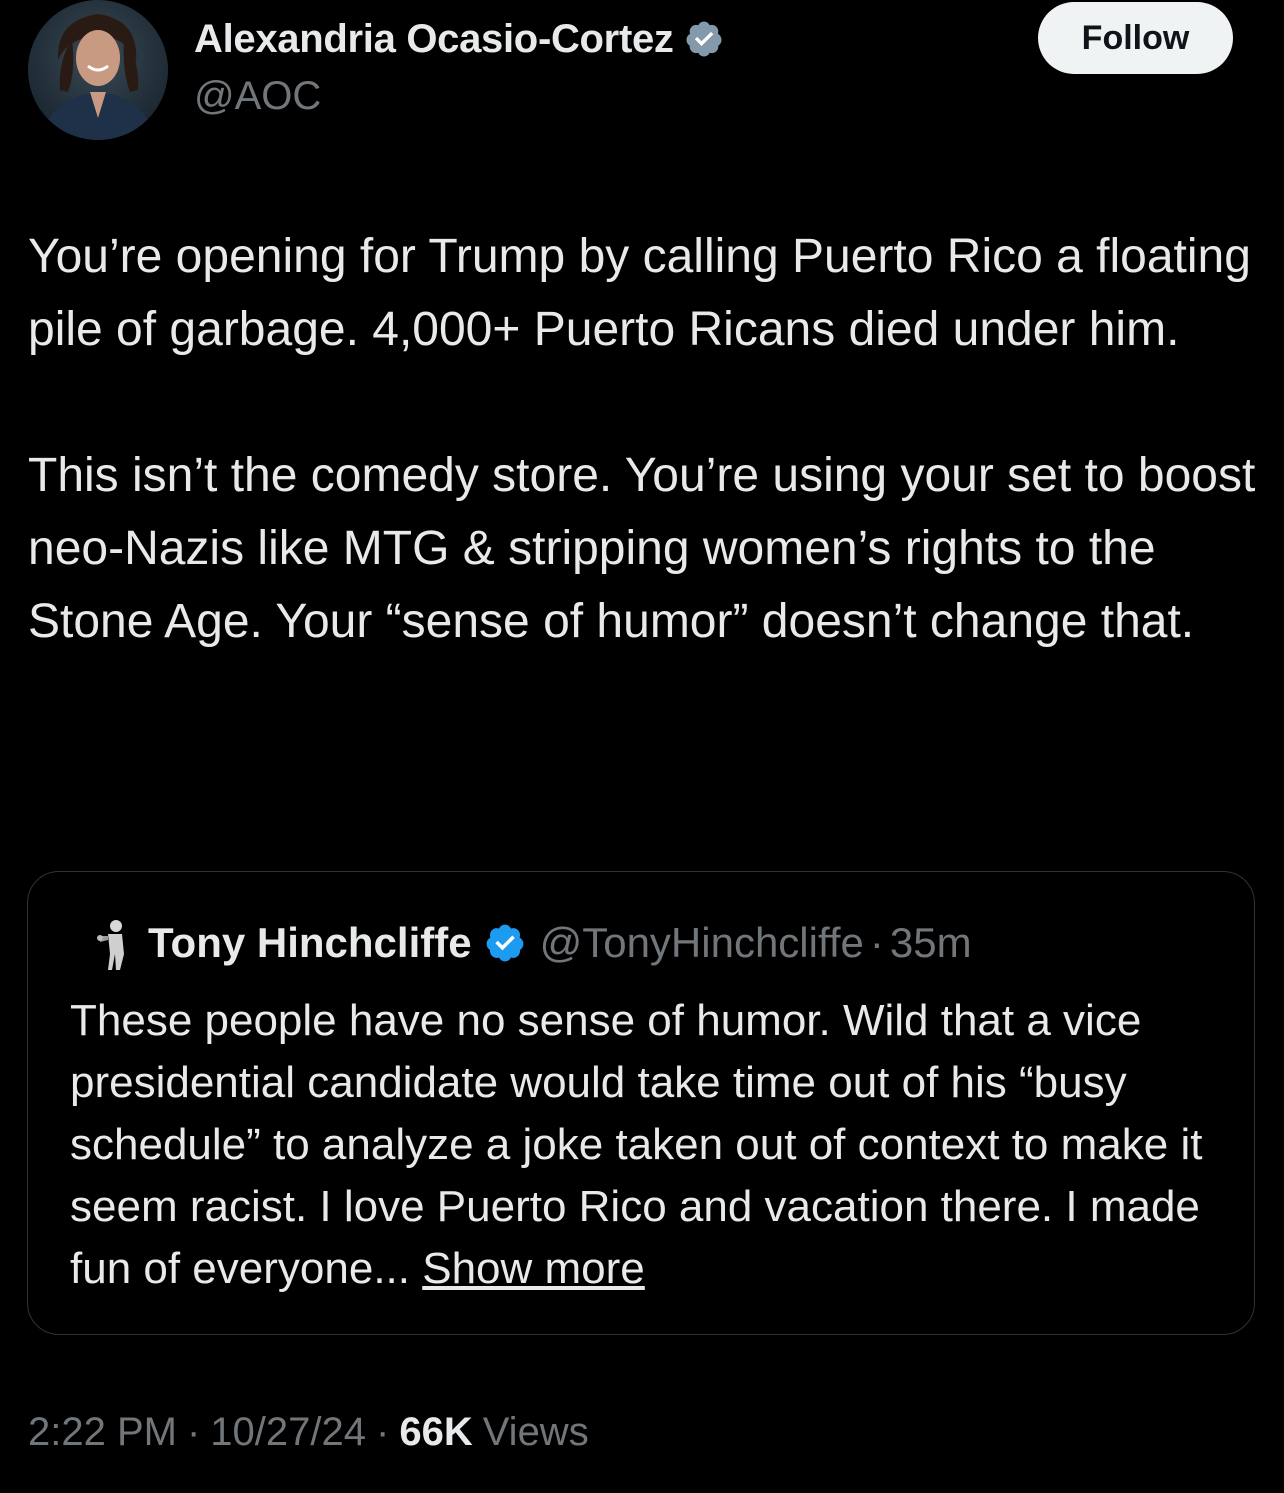  I want to click on tweet-meta: 2:22 PM · 10/27/24 · 66K Views, so click(308, 1432).